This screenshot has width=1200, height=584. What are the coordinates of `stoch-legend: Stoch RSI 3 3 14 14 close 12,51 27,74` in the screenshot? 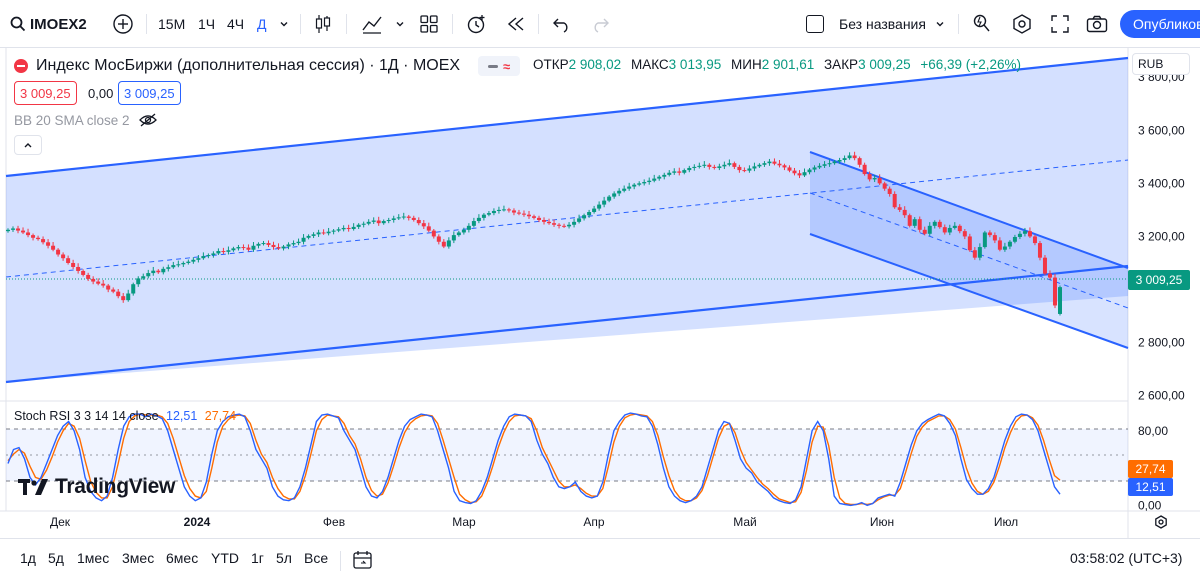 It's located at (125, 416).